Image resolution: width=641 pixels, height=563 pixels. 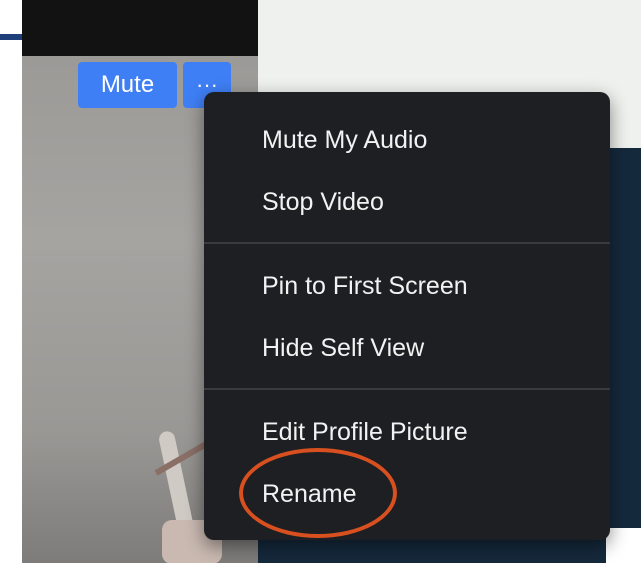 What do you see at coordinates (12, 37) in the screenshot?
I see `top-border-left` at bounding box center [12, 37].